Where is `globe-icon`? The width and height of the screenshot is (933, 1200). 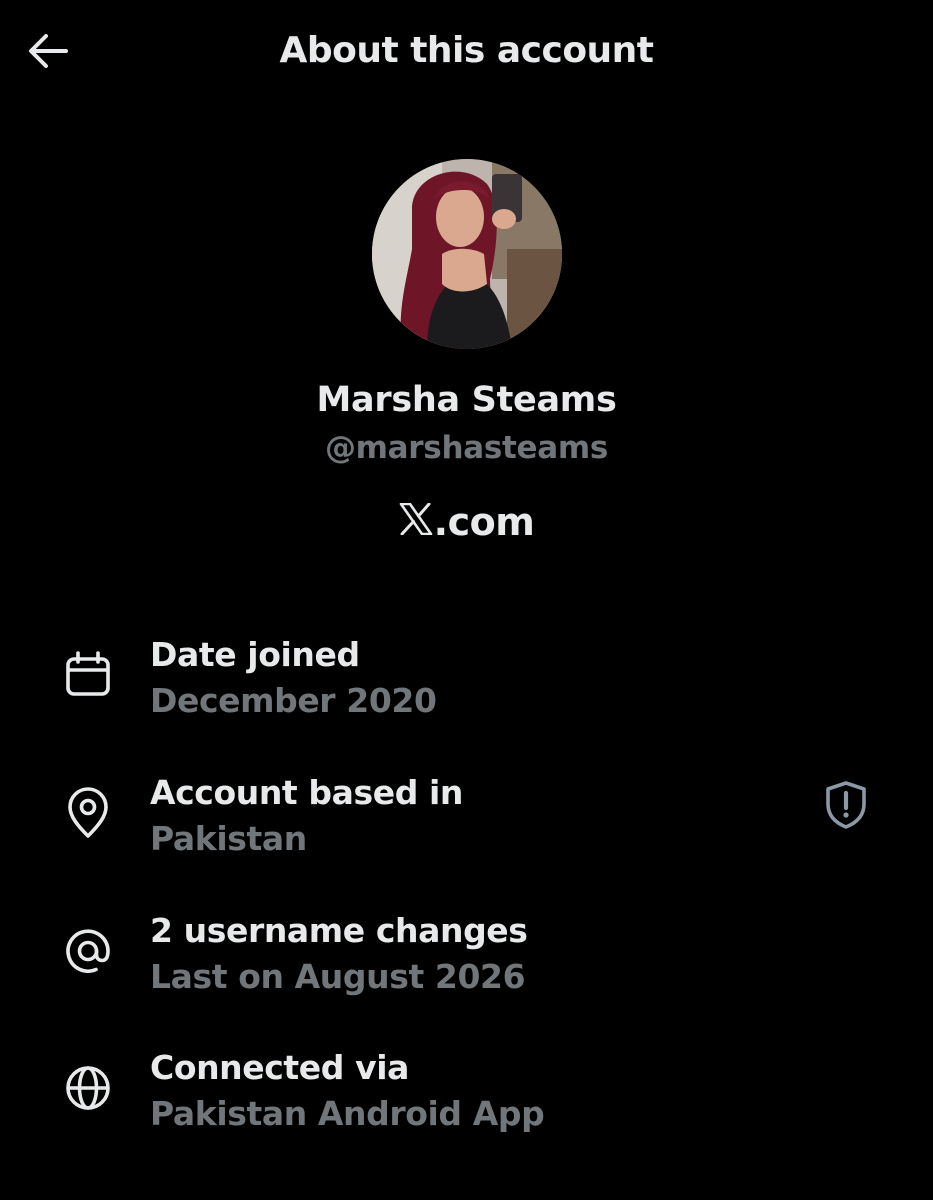
globe-icon is located at coordinates (88, 1088).